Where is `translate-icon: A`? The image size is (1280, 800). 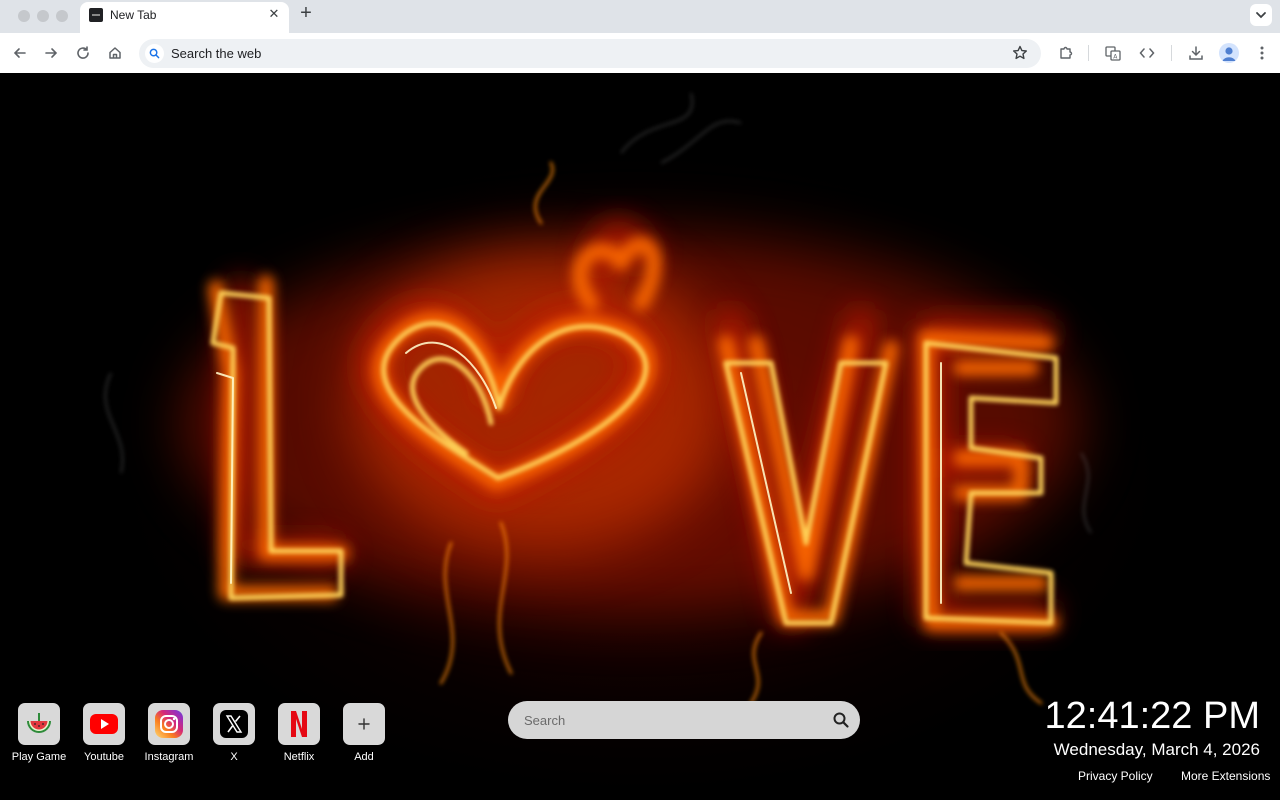
translate-icon: A is located at coordinates (1113, 53).